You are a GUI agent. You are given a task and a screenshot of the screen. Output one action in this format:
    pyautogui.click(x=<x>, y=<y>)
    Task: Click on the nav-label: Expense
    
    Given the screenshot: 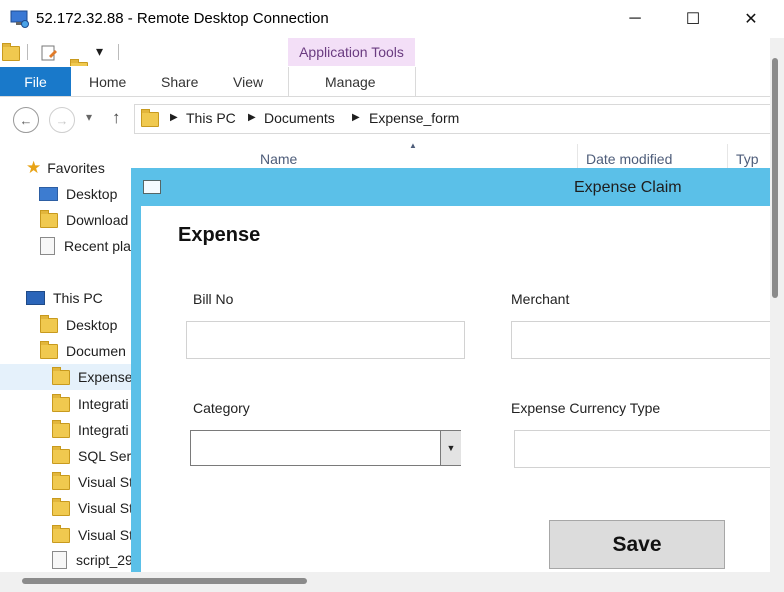 What is the action you would take?
    pyautogui.click(x=105, y=377)
    